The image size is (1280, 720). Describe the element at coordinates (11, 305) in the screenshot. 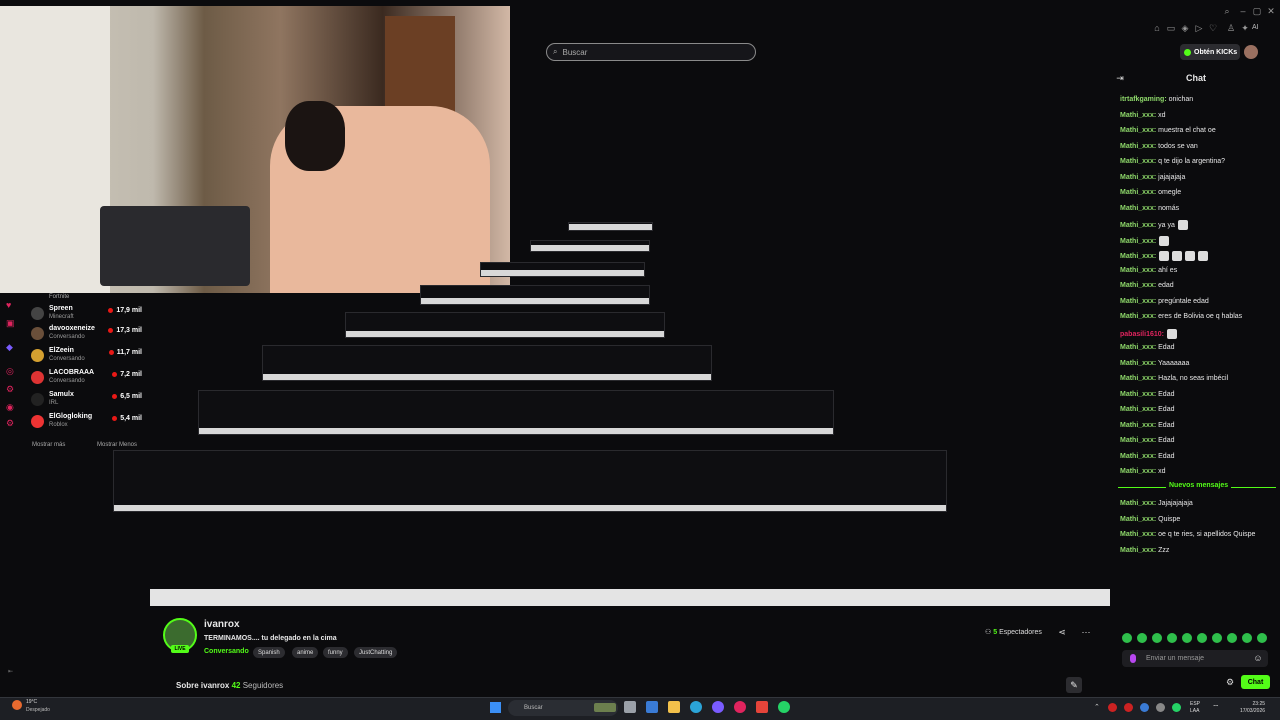

I see `following-icon: ♥` at that location.